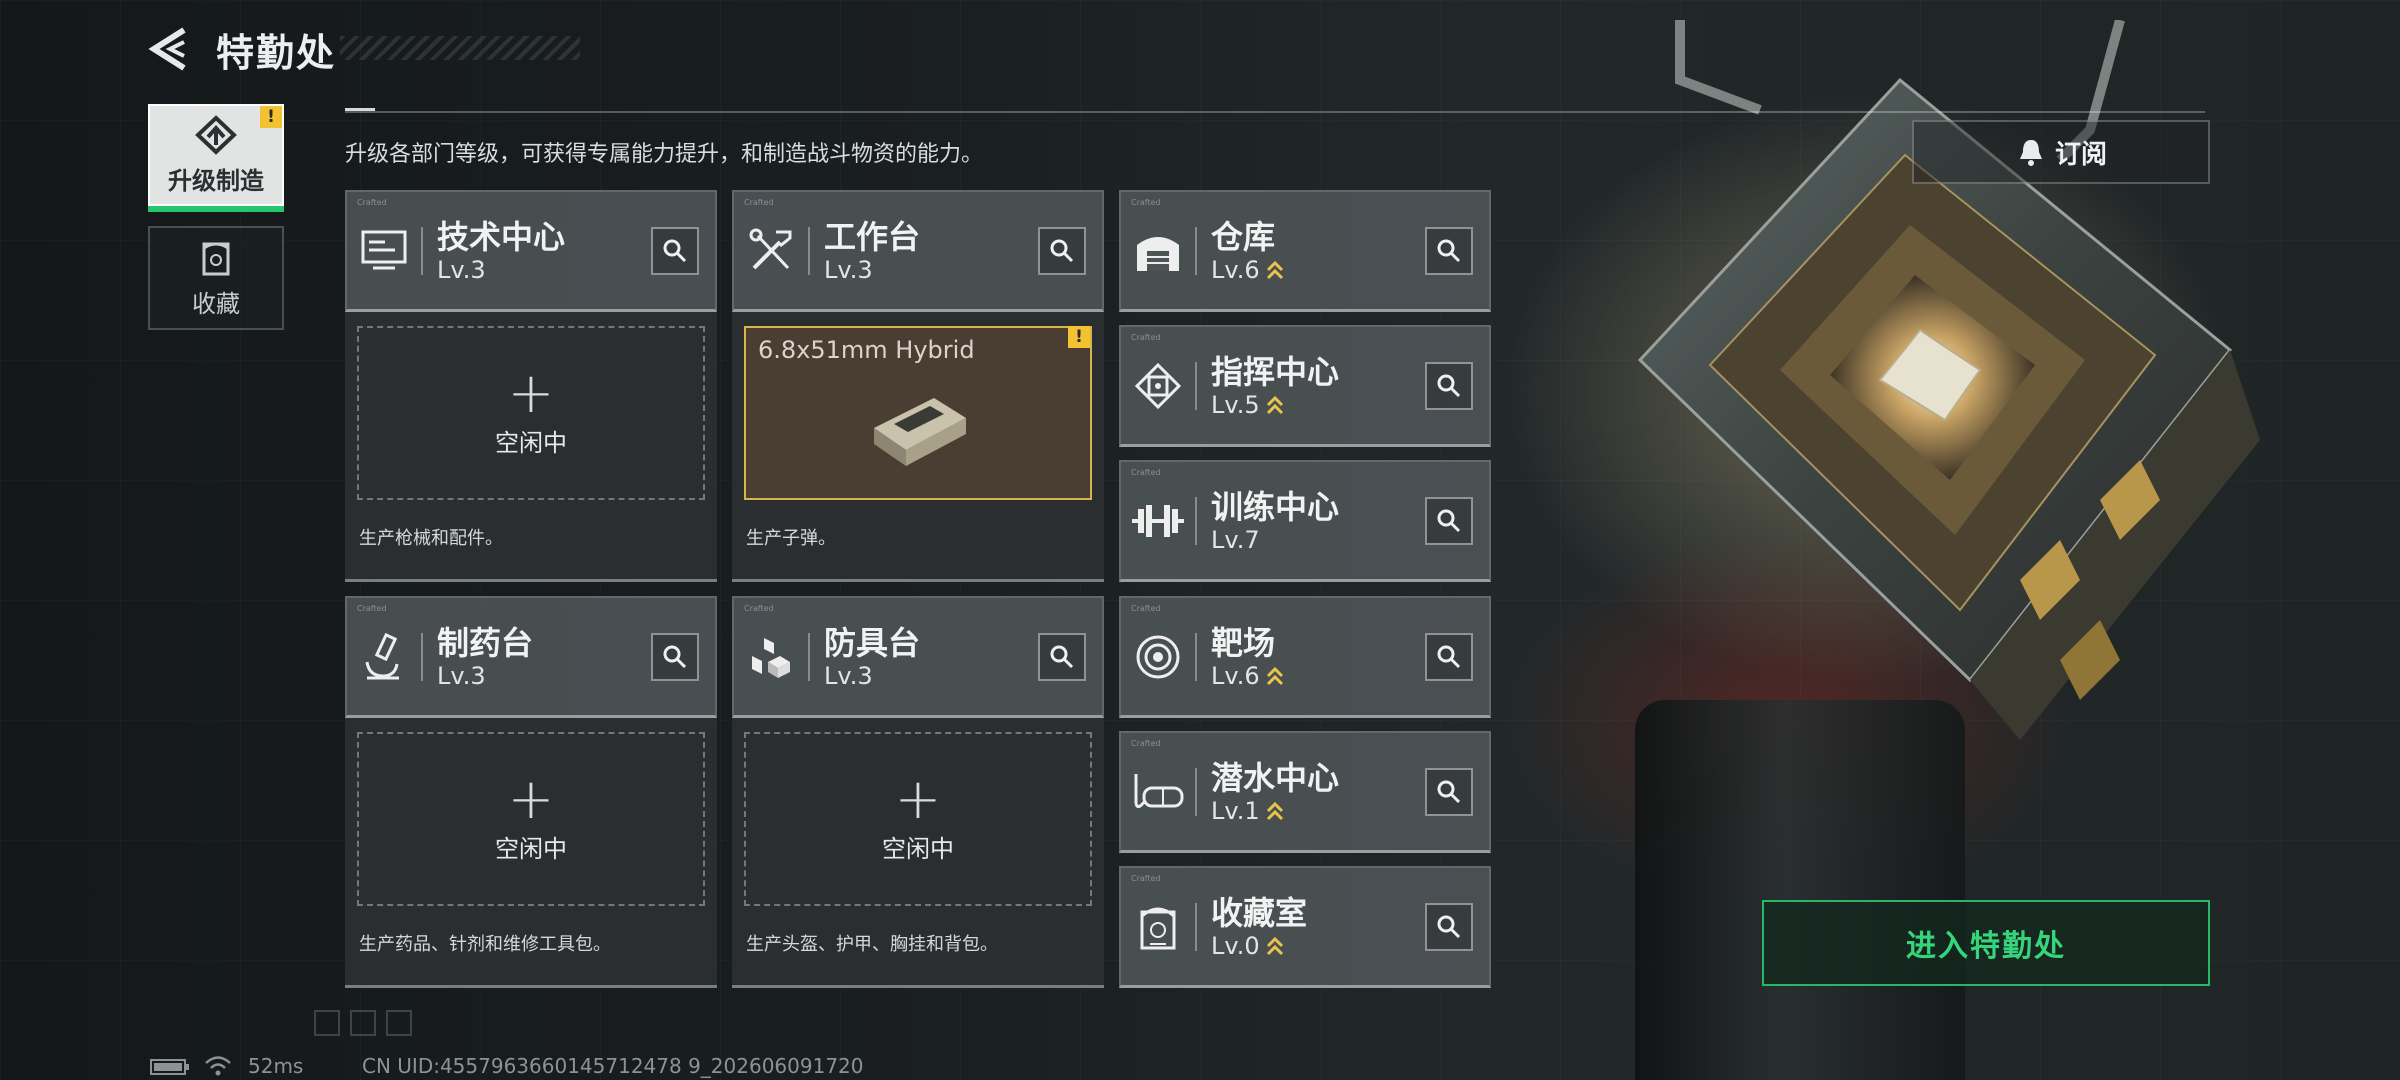 This screenshot has height=1080, width=2400. I want to click on warning-badge: !, so click(271, 117).